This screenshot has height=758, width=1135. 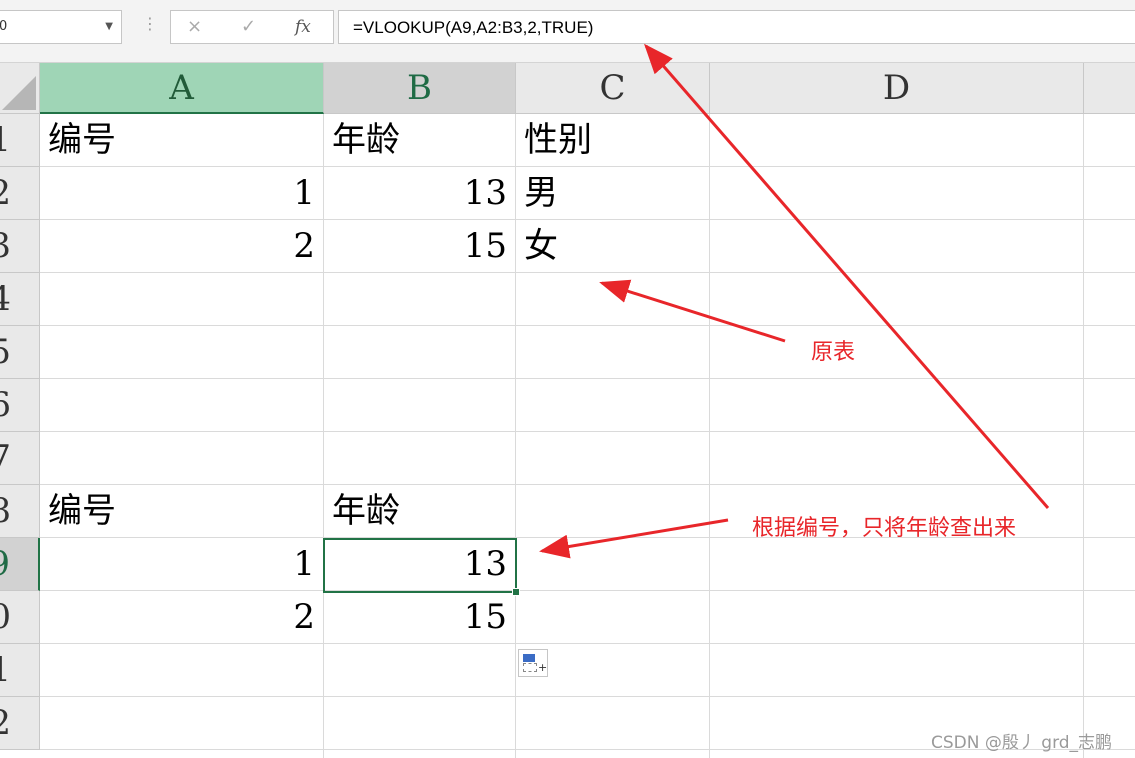 I want to click on annotation-original-table: 原表, so click(x=833, y=352).